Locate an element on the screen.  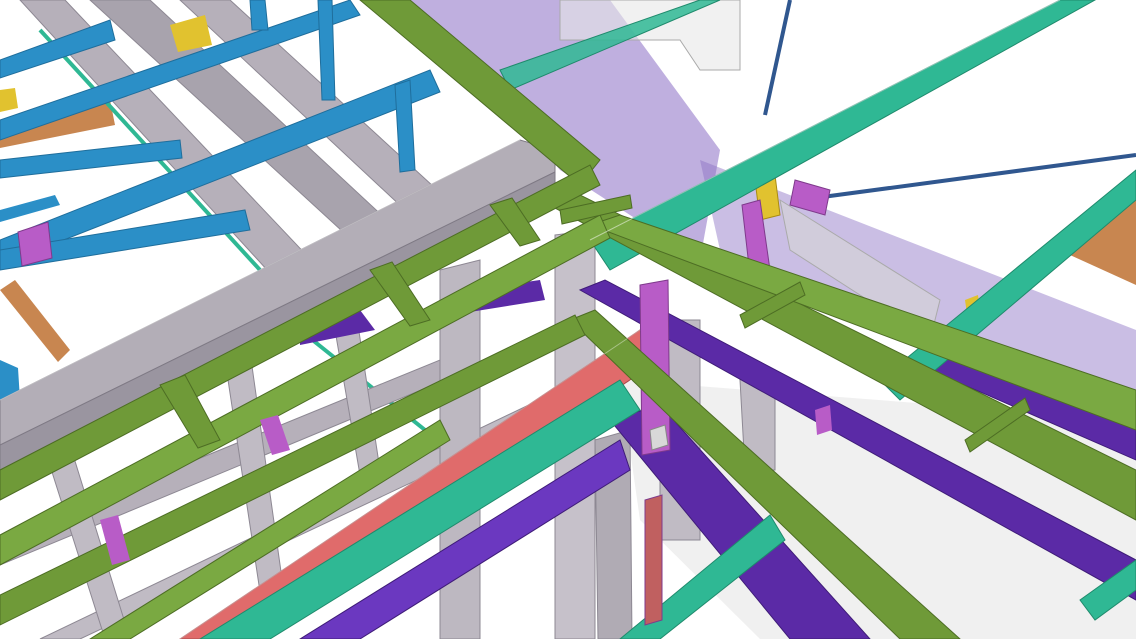
blue-truss-post is located at coordinates (259, 15).